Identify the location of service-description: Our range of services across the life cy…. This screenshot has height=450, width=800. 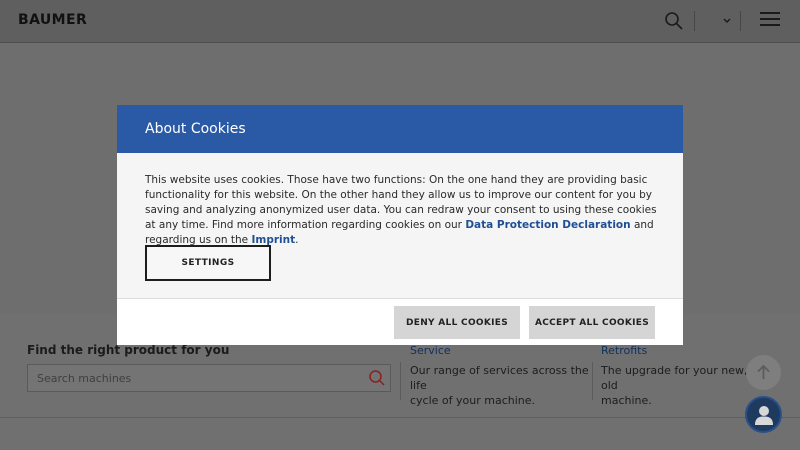
(499, 385).